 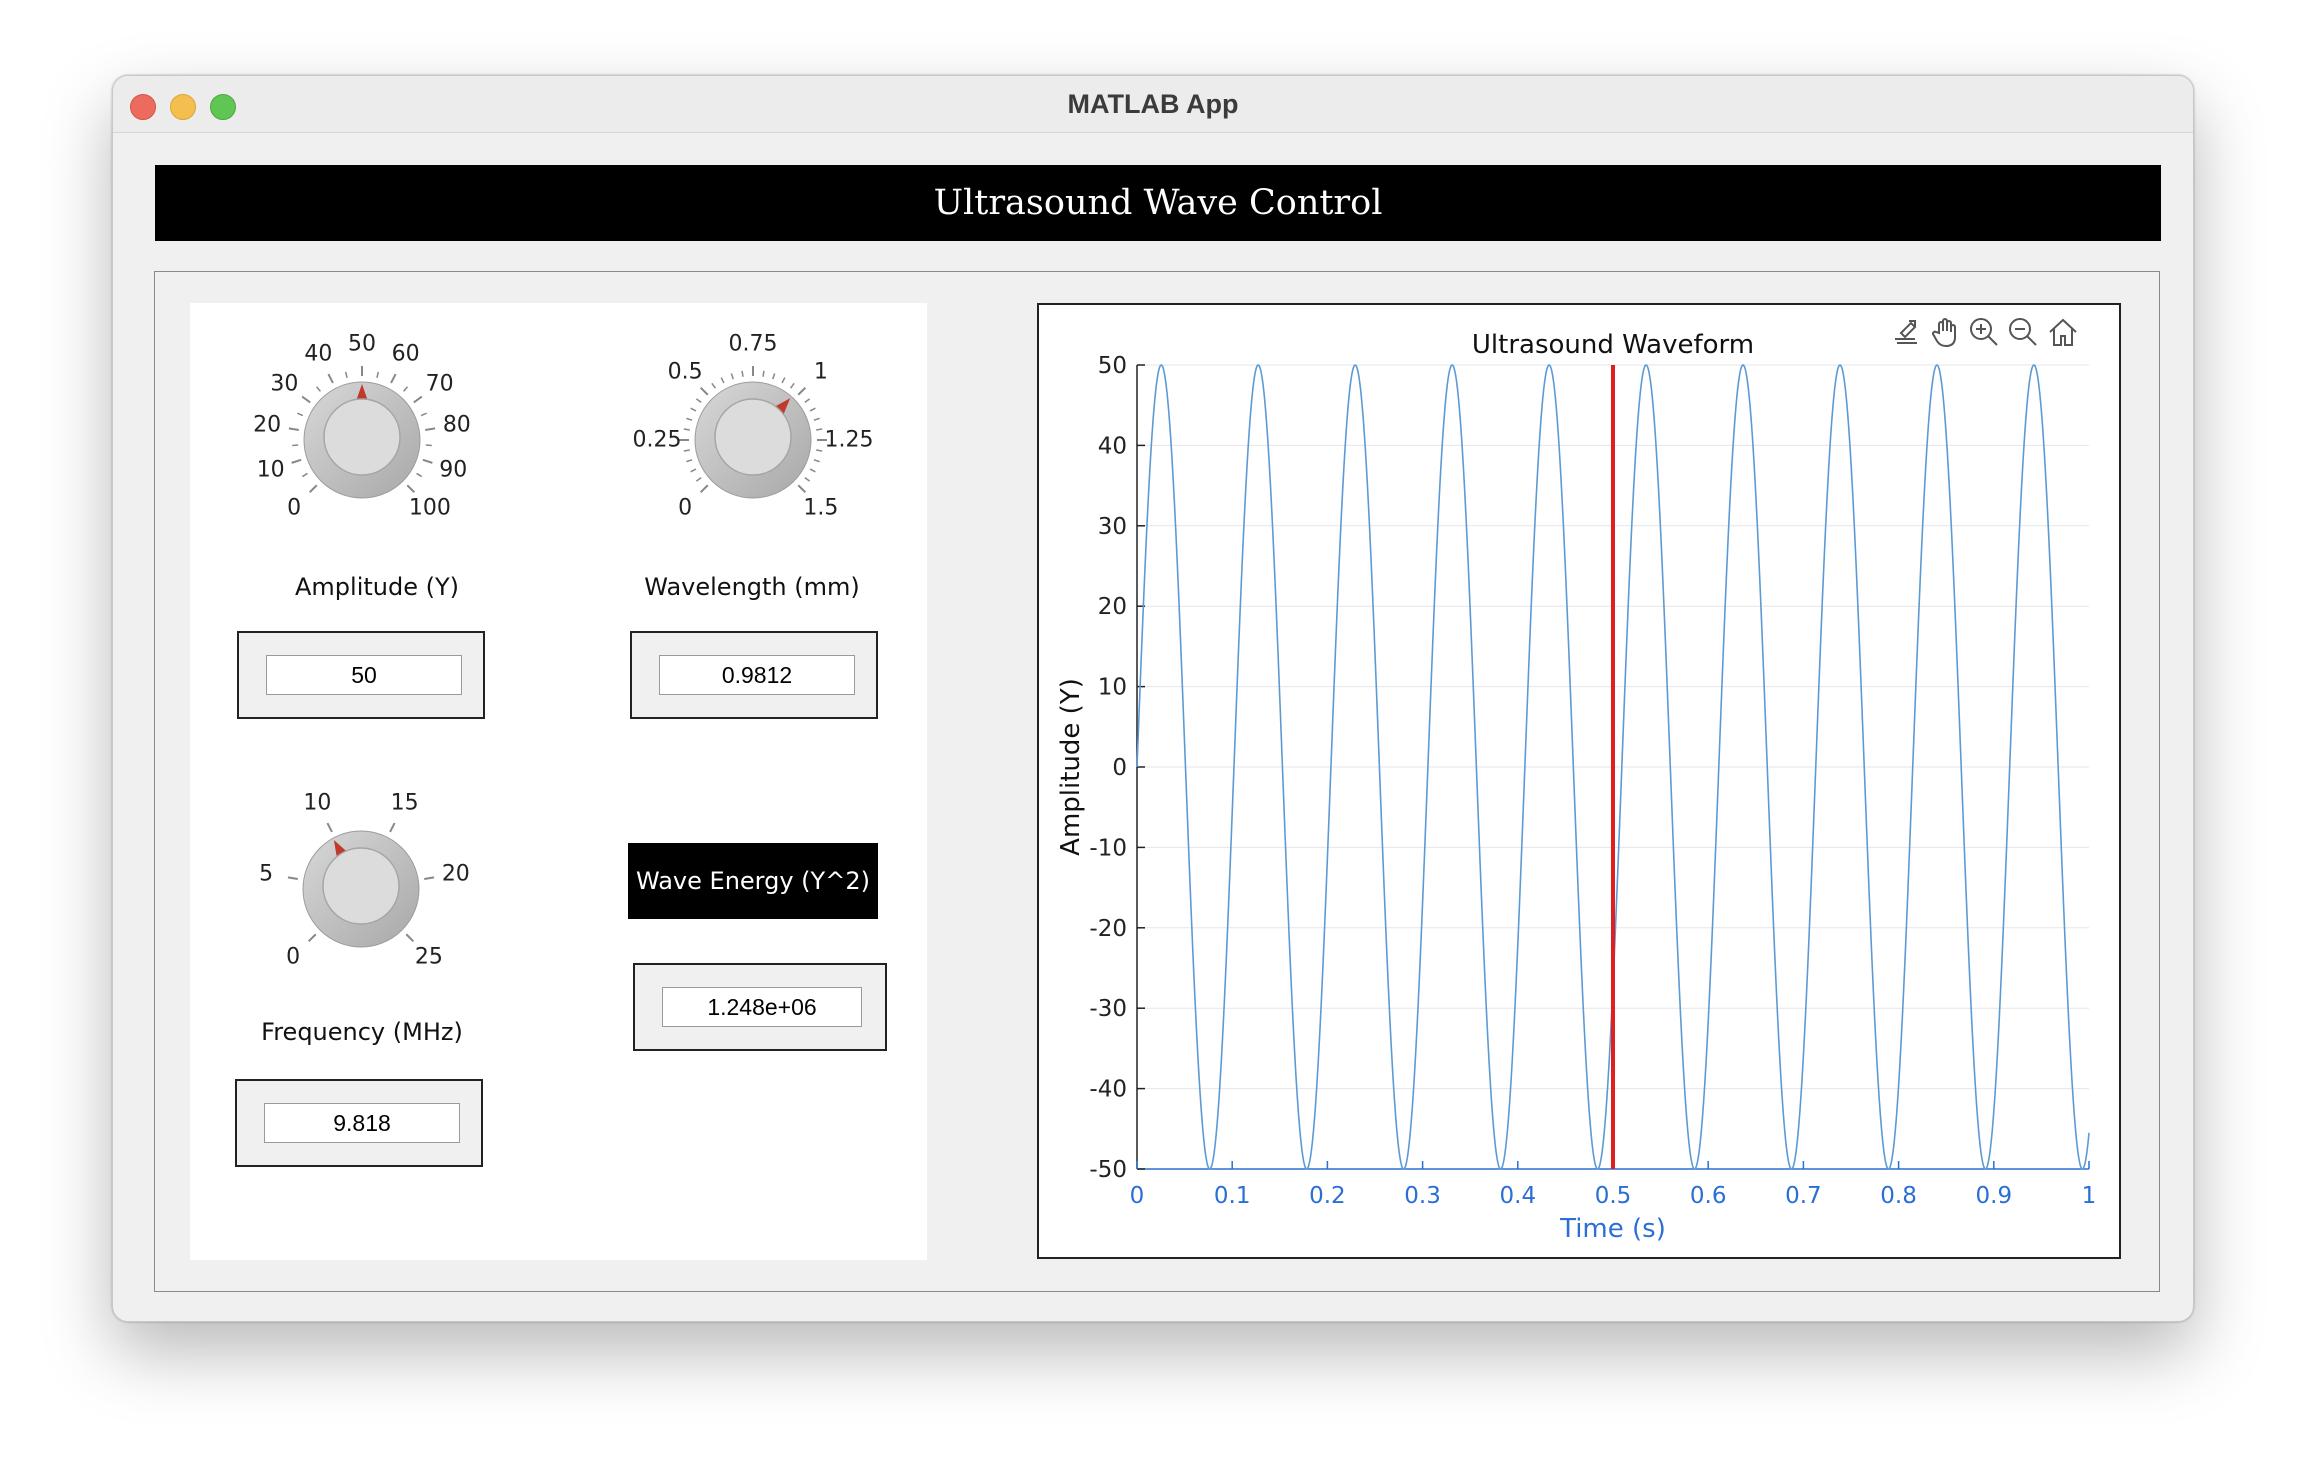 I want to click on x-tick-label: 0.1, so click(x=1232, y=1196).